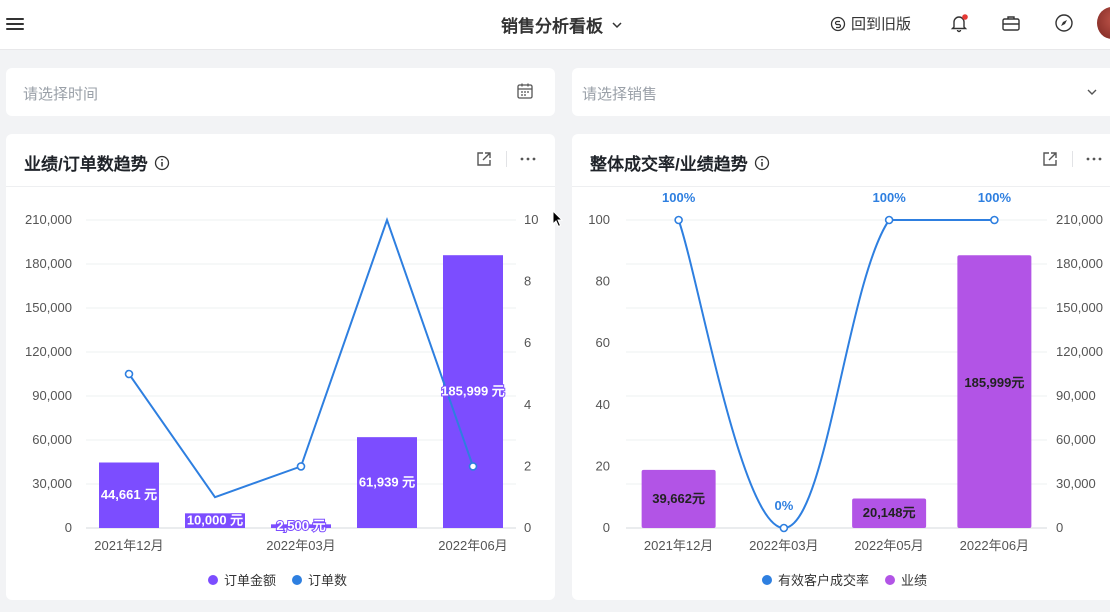  What do you see at coordinates (620, 94) in the screenshot?
I see `sales-select-placeholder: 请选择销售` at bounding box center [620, 94].